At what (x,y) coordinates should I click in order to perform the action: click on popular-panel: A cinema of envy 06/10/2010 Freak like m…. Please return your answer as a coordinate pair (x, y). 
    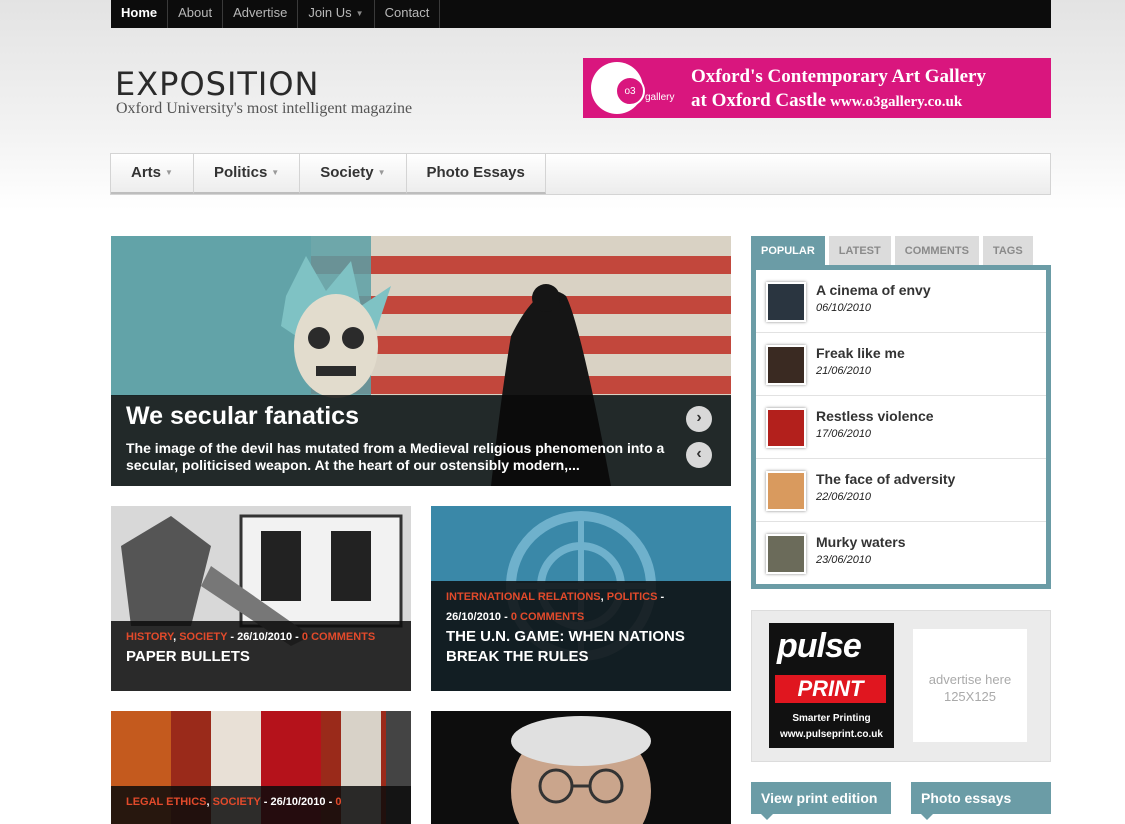
    Looking at the image, I should click on (901, 427).